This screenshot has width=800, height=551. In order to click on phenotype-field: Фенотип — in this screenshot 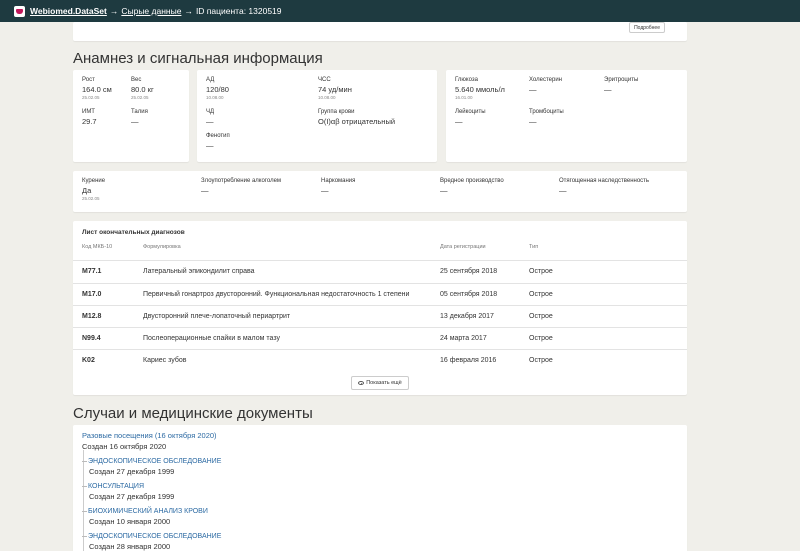, I will do `click(218, 141)`.